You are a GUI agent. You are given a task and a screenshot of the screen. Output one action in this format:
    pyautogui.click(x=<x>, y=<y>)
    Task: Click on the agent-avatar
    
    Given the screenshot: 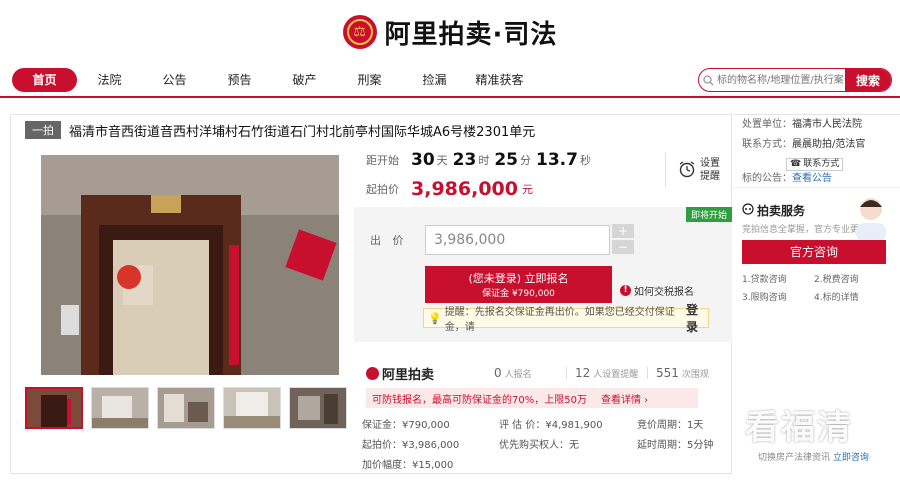 What is the action you would take?
    pyautogui.click(x=871, y=216)
    